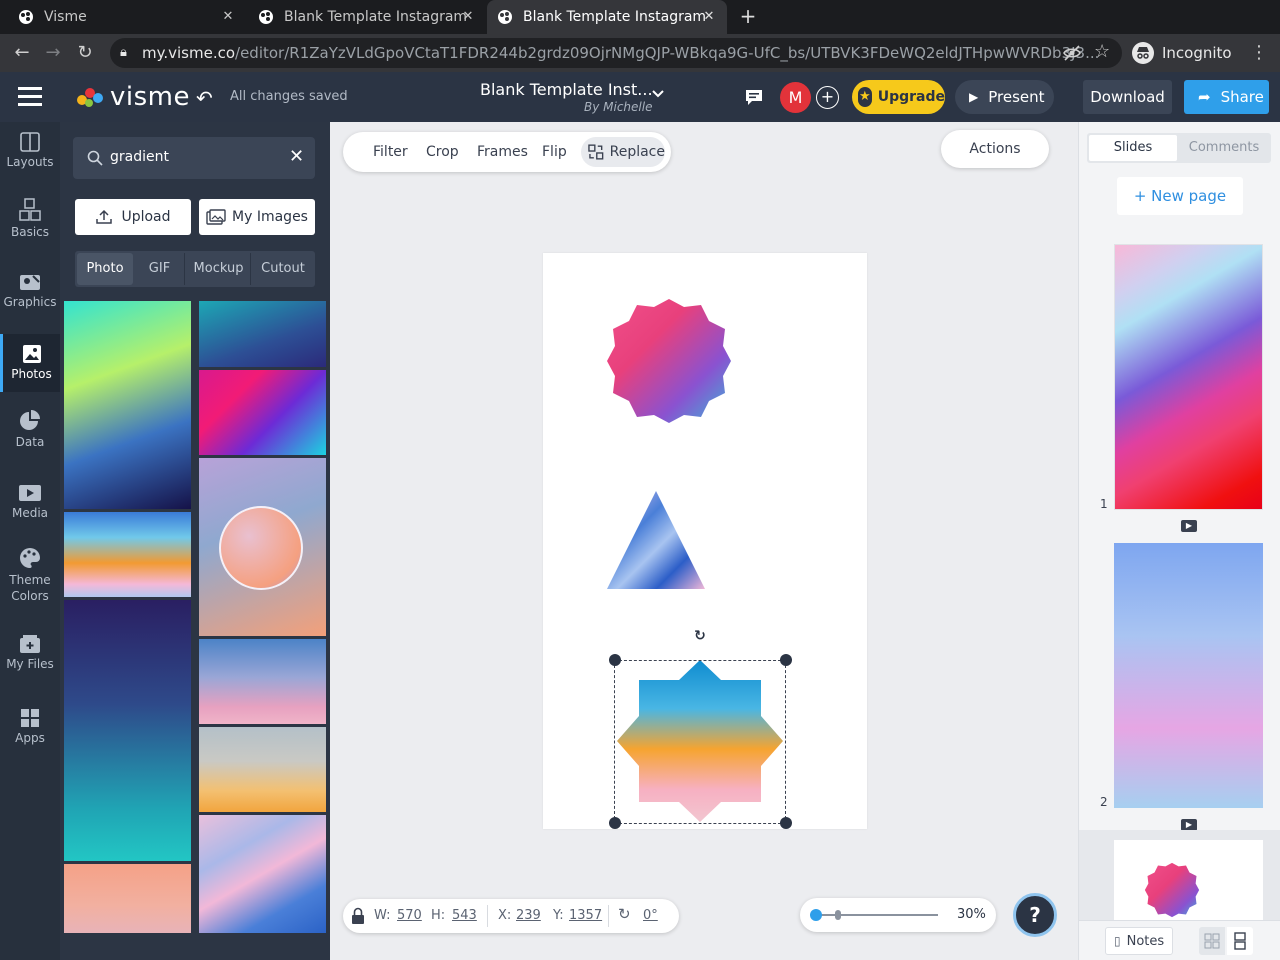 The image size is (1280, 960). What do you see at coordinates (596, 152) in the screenshot?
I see `replace-icon` at bounding box center [596, 152].